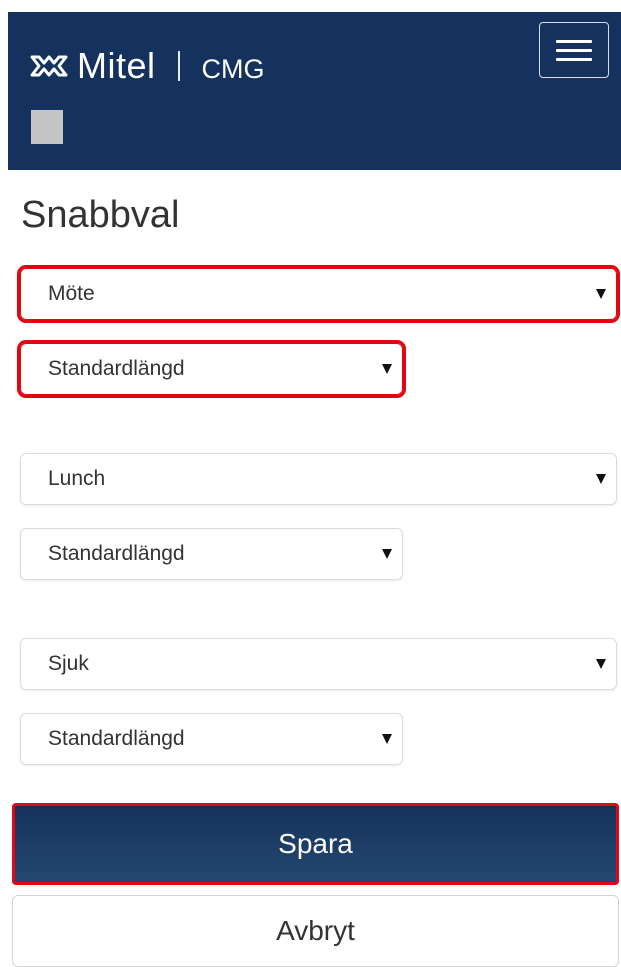 This screenshot has height=967, width=621. I want to click on preset-1-status-value: Möte, so click(71, 293).